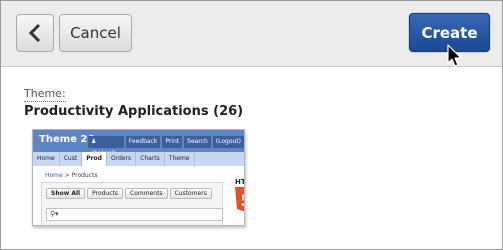  Describe the element at coordinates (228, 142) in the screenshot. I see `preview-user-item: (Logout)` at that location.